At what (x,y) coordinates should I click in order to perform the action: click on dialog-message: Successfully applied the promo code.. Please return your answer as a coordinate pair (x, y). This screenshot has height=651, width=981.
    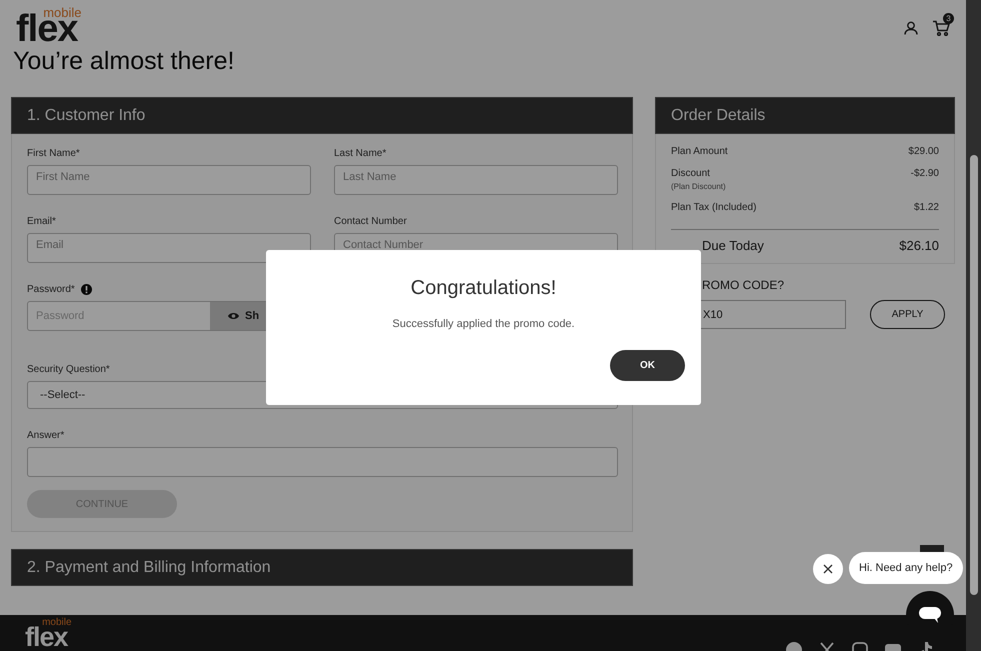
    Looking at the image, I should click on (483, 324).